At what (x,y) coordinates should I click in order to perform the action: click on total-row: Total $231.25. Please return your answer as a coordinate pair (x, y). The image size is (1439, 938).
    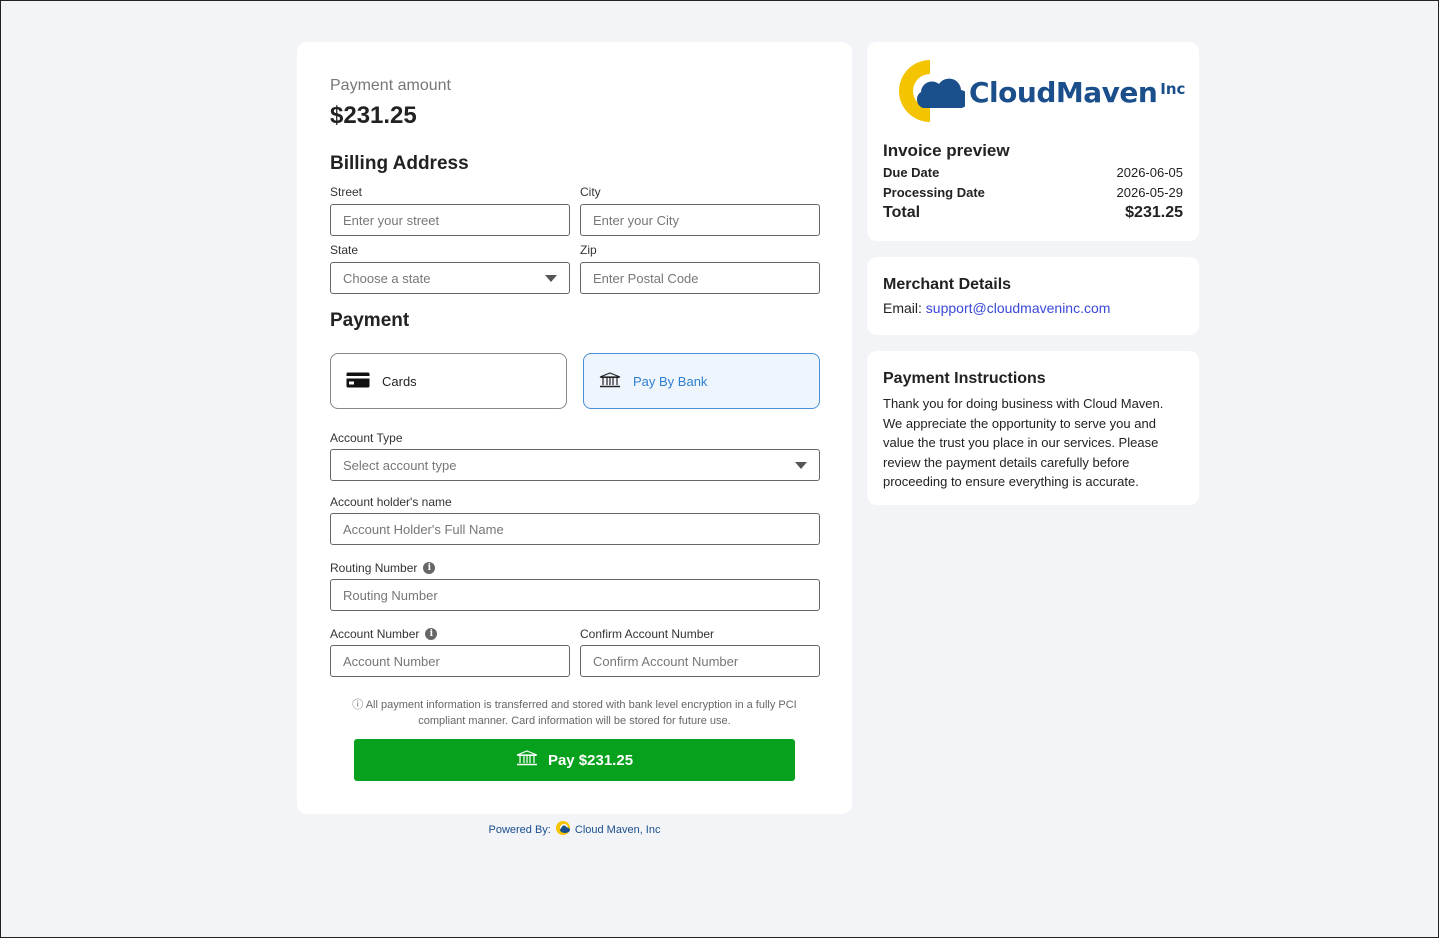
    Looking at the image, I should click on (1033, 213).